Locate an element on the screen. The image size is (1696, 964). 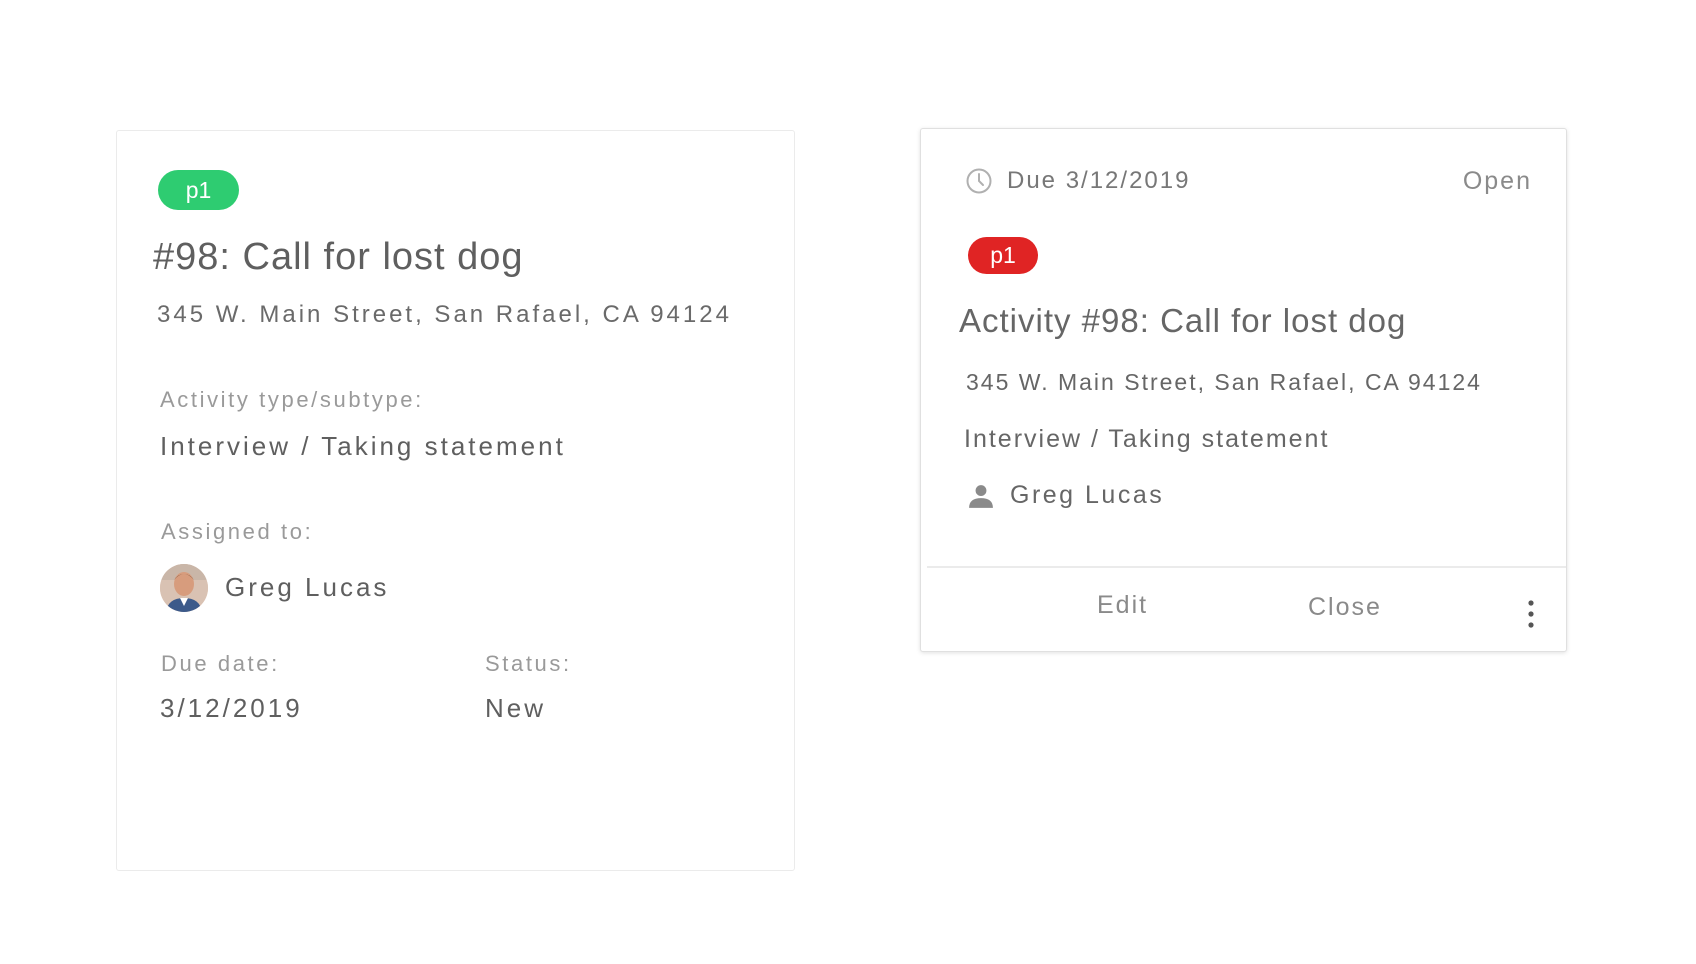
status-text: Open is located at coordinates (1497, 181).